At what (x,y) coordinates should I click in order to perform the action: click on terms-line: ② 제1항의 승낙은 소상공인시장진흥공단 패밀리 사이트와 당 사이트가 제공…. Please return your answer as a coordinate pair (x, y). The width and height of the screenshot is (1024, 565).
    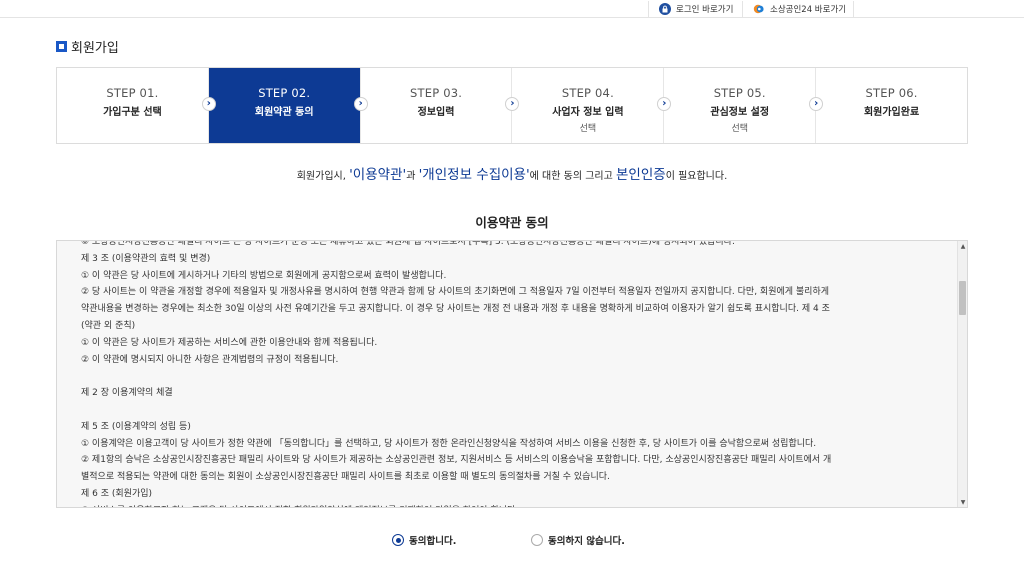
    Looking at the image, I should click on (456, 460).